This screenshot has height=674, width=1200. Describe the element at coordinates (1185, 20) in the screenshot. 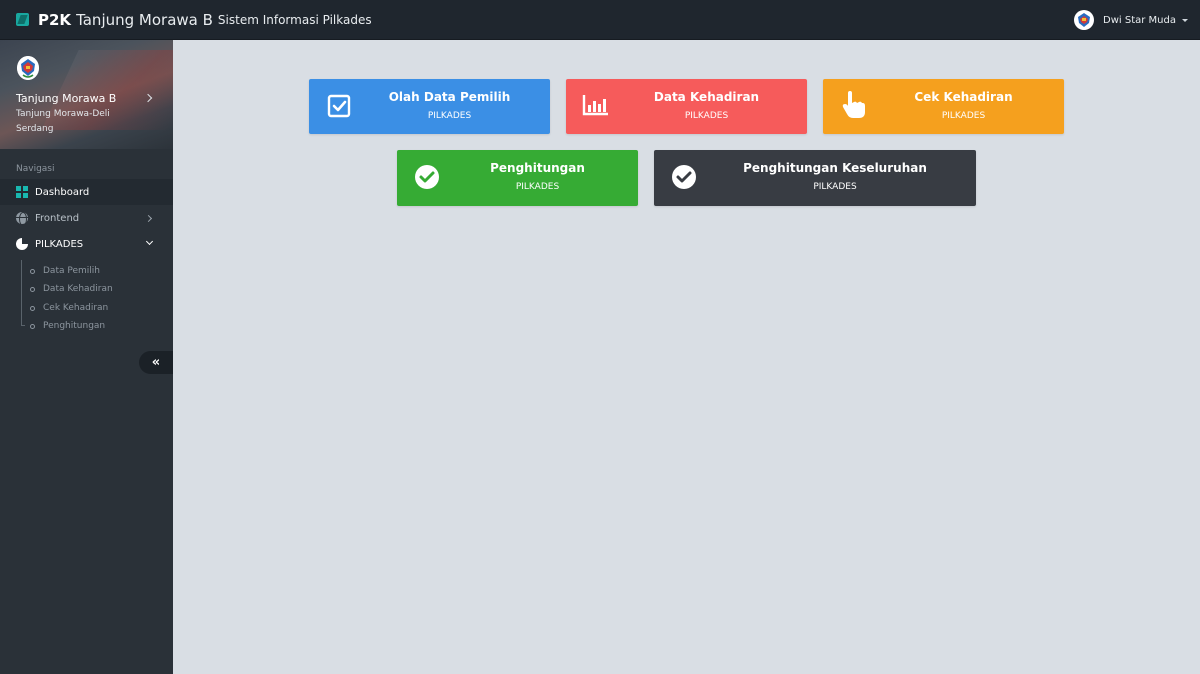

I see `caret-down-icon` at that location.